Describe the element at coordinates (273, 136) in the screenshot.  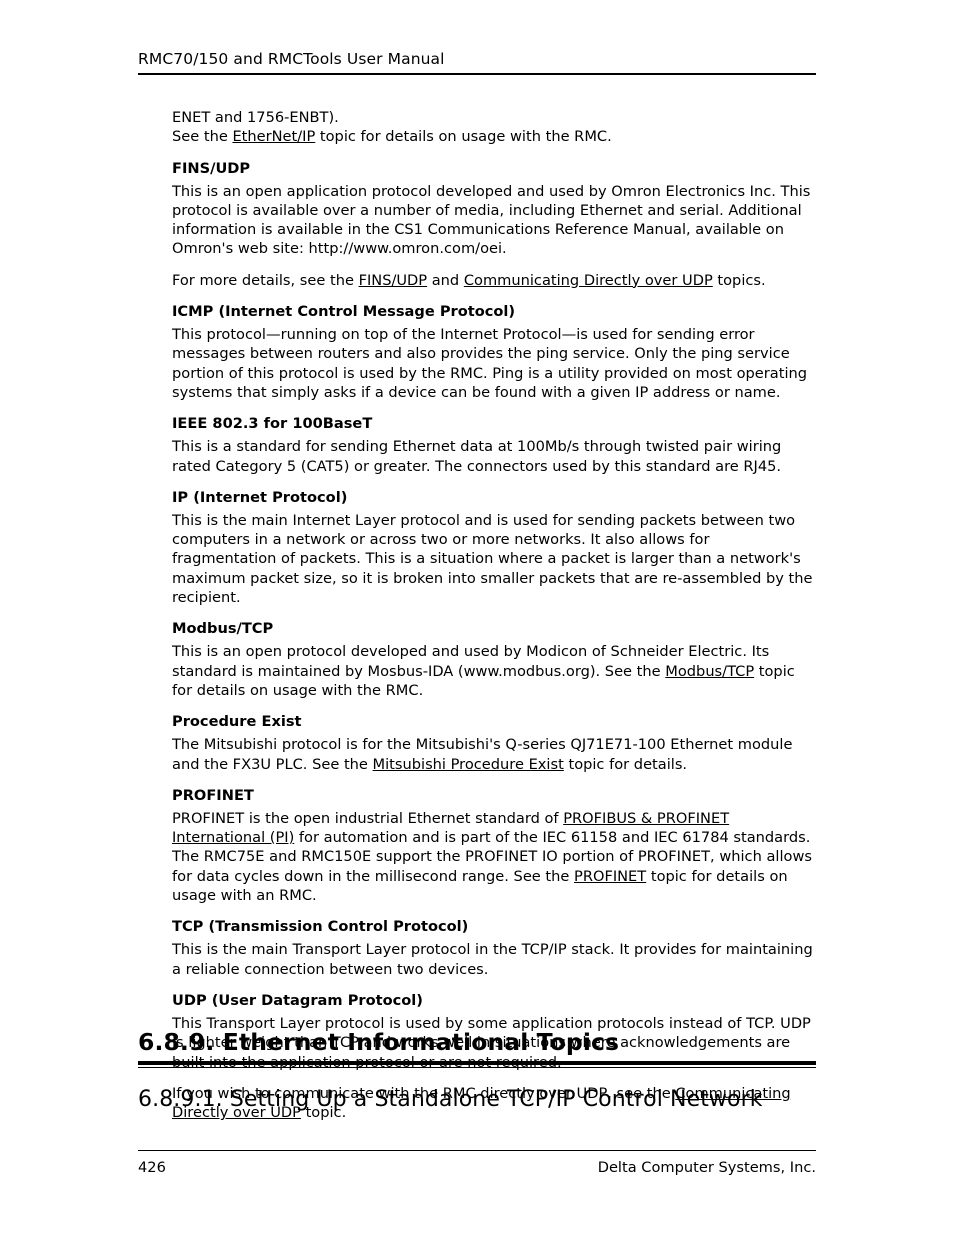
I see `link-ethernet-ip: EtherNet/IP` at that location.